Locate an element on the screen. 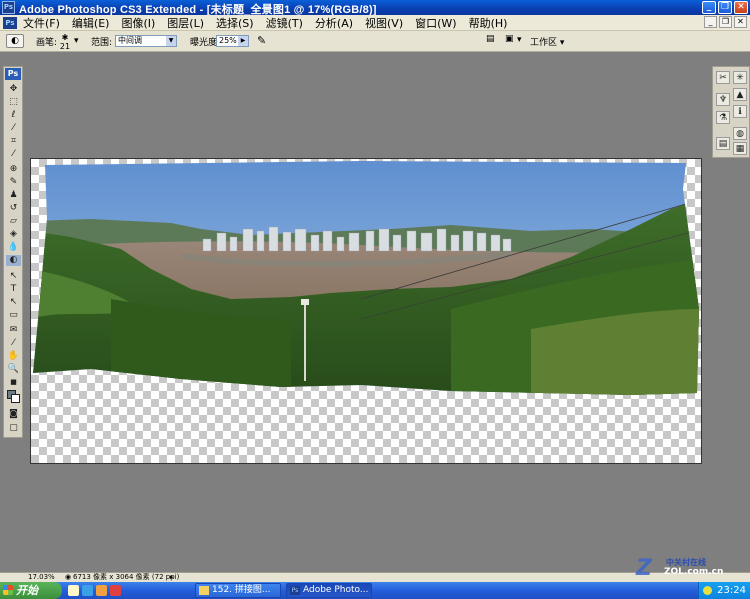  brush-dropdown-arrow-icon: ▾ is located at coordinates (76, 41).